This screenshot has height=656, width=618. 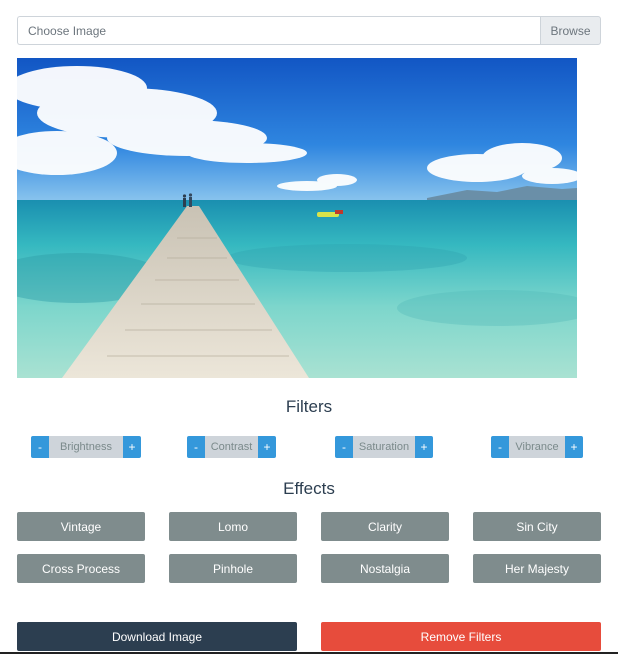 I want to click on download-image-button: Download Image, so click(x=157, y=636).